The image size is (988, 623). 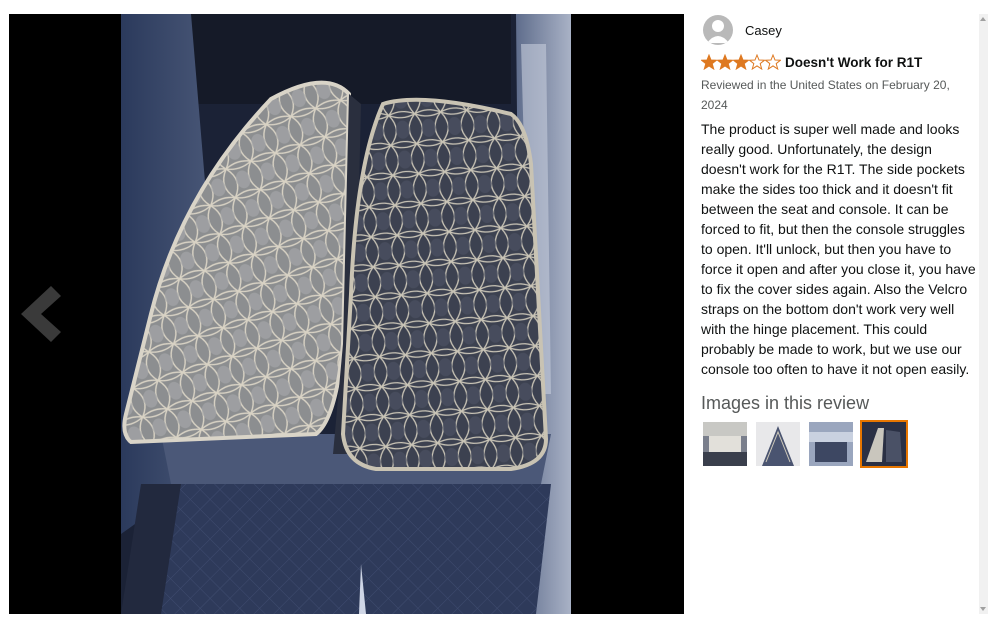 I want to click on chevron-left-icon, so click(x=41, y=314).